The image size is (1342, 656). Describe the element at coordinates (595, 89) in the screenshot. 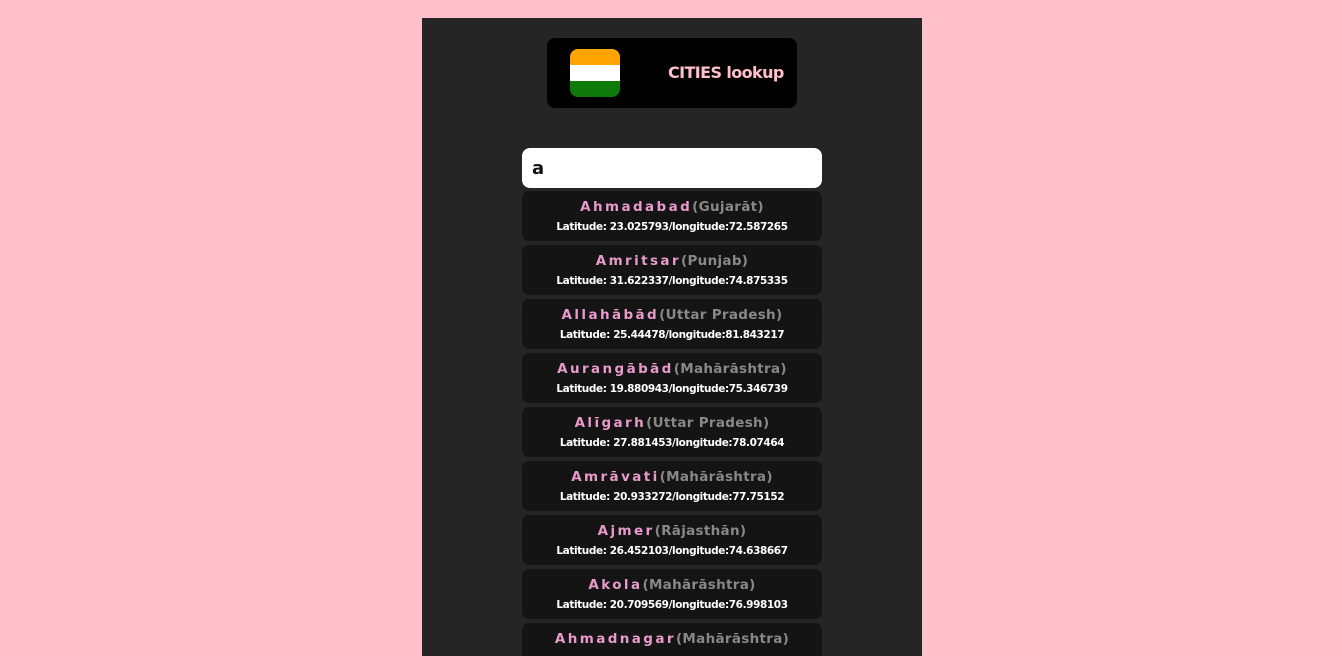

I see `flag-stripe-green` at that location.